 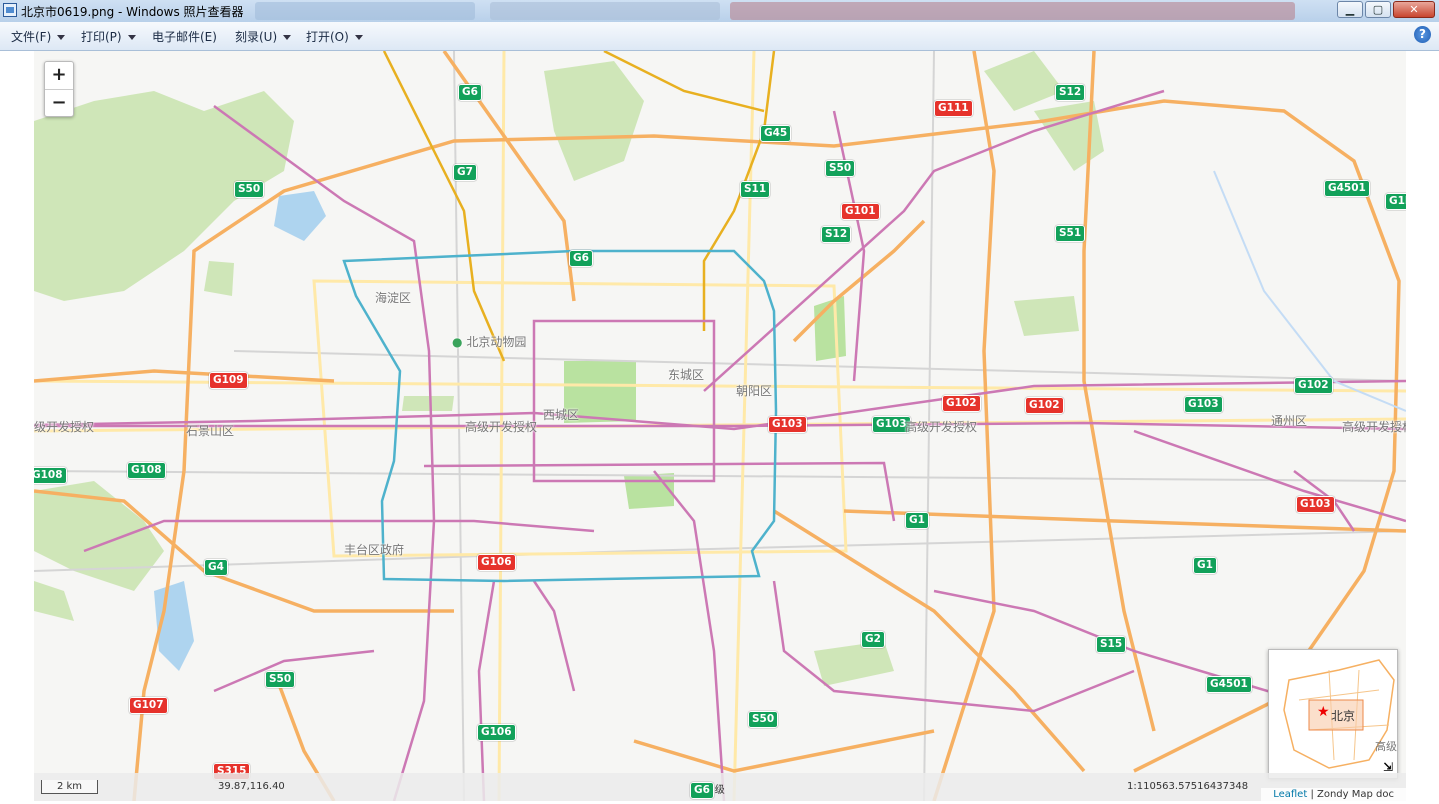 What do you see at coordinates (1355, 794) in the screenshot?
I see `attribution-text: Zondy Map doc` at bounding box center [1355, 794].